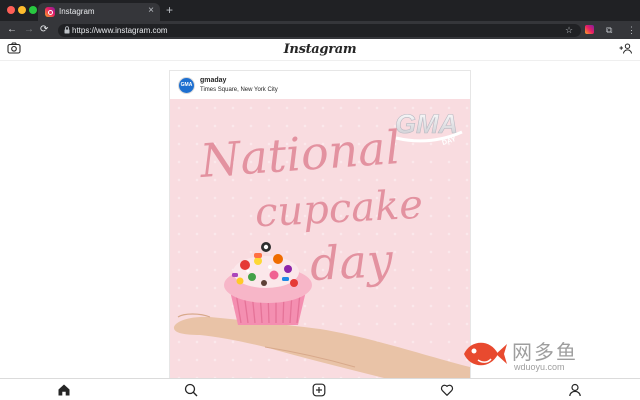  Describe the element at coordinates (29, 30) in the screenshot. I see `forward-button: →` at that location.